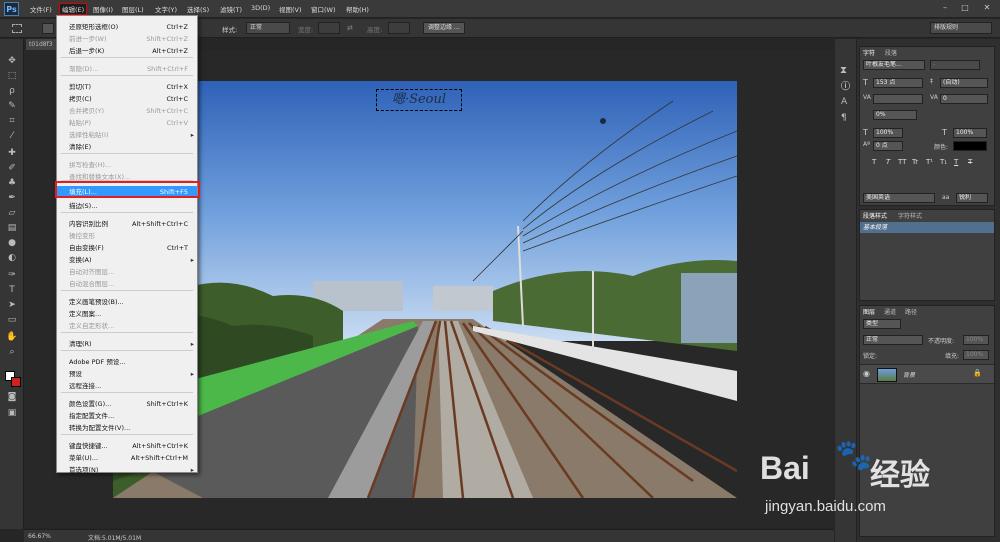 This screenshot has width=1000, height=542. What do you see at coordinates (16, 382) in the screenshot?
I see `background-color-swatch` at bounding box center [16, 382].